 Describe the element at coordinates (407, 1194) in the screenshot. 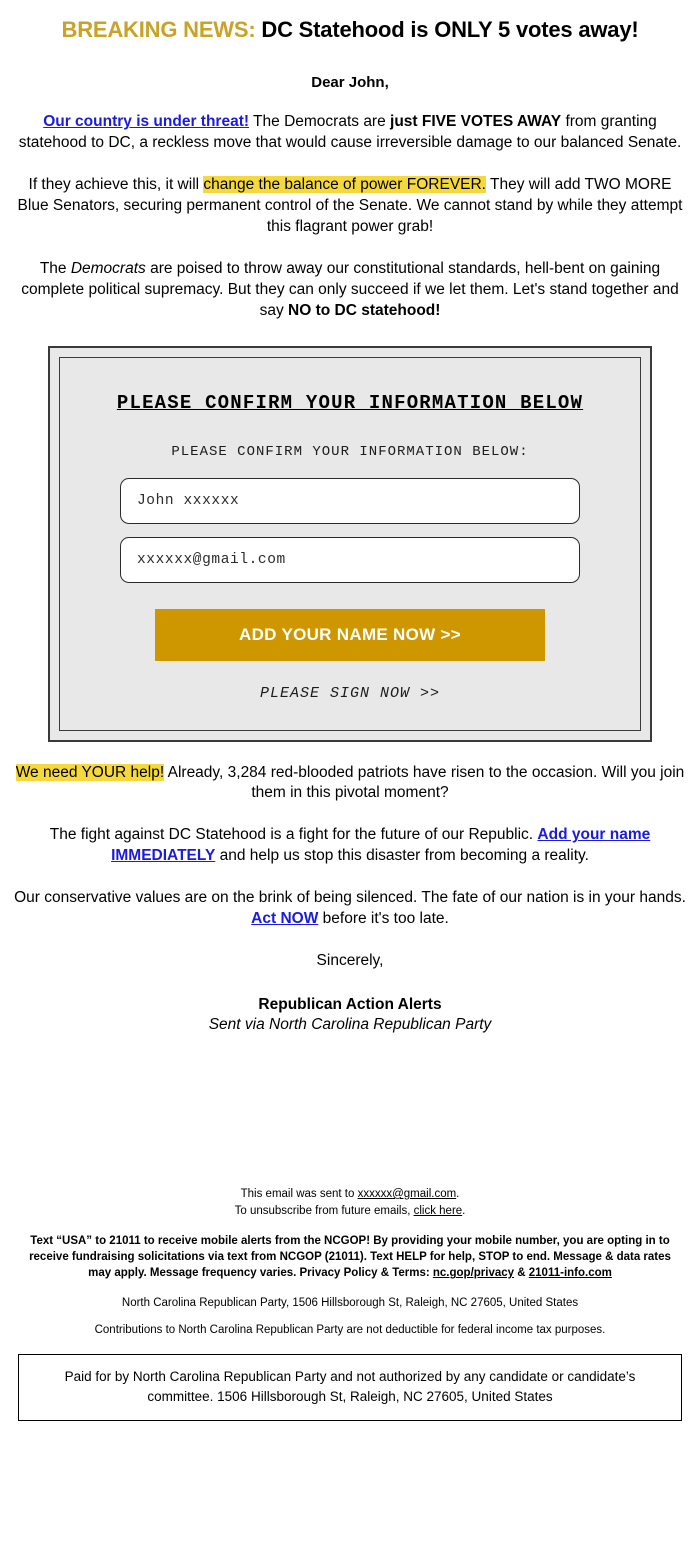

I see `recipient-email-link: xxxxxx@gmail.com` at that location.